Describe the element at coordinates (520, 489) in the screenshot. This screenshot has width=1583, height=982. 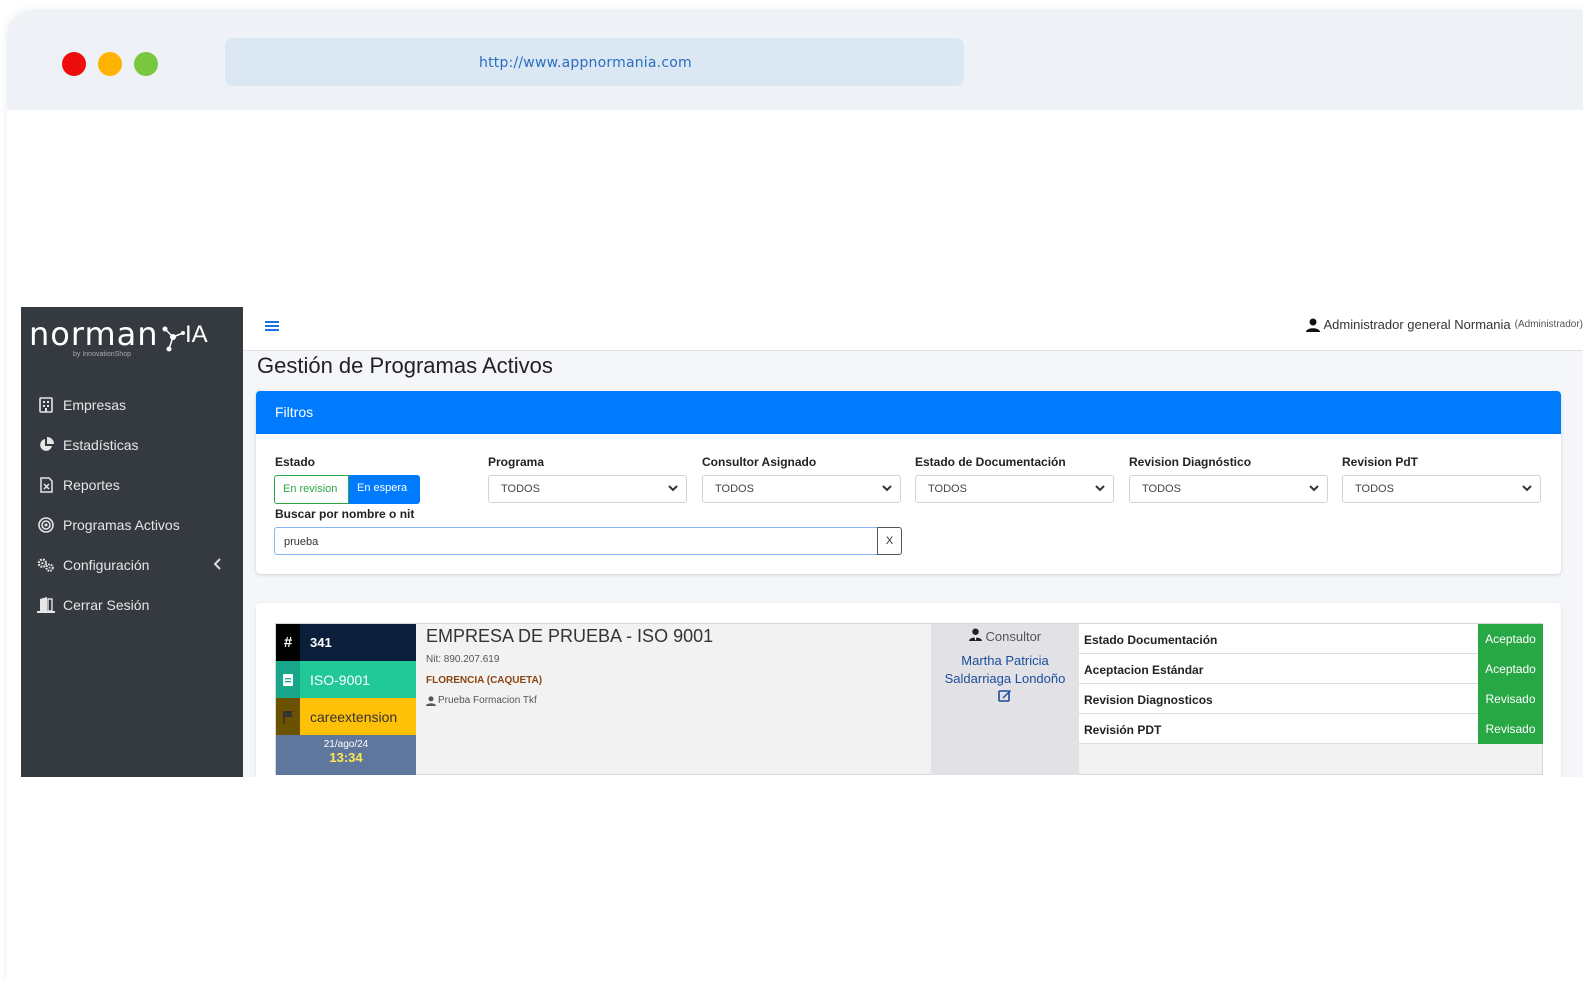
I see `programa-select-value: TODOS` at that location.